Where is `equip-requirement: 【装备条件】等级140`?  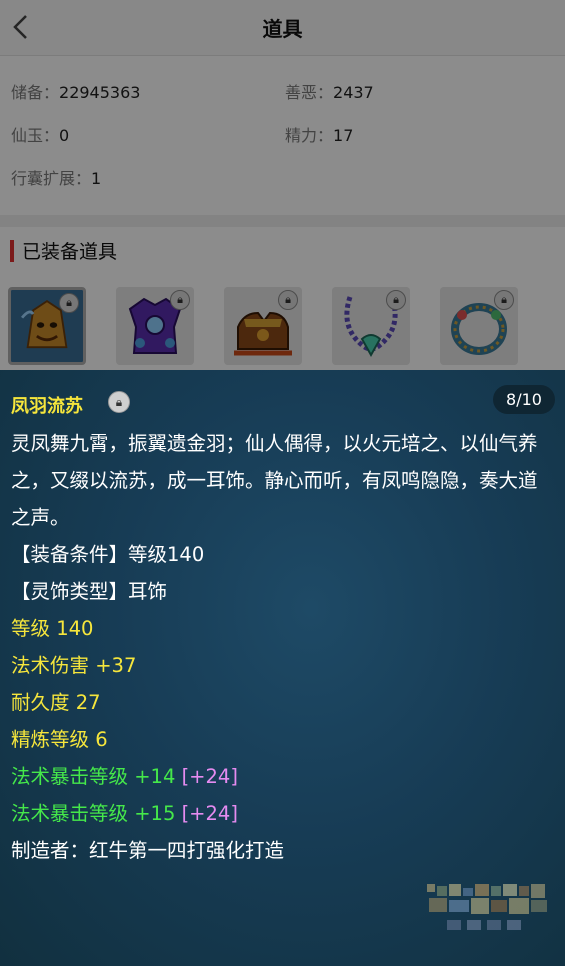
equip-requirement: 【装备条件】等级140 is located at coordinates (108, 554).